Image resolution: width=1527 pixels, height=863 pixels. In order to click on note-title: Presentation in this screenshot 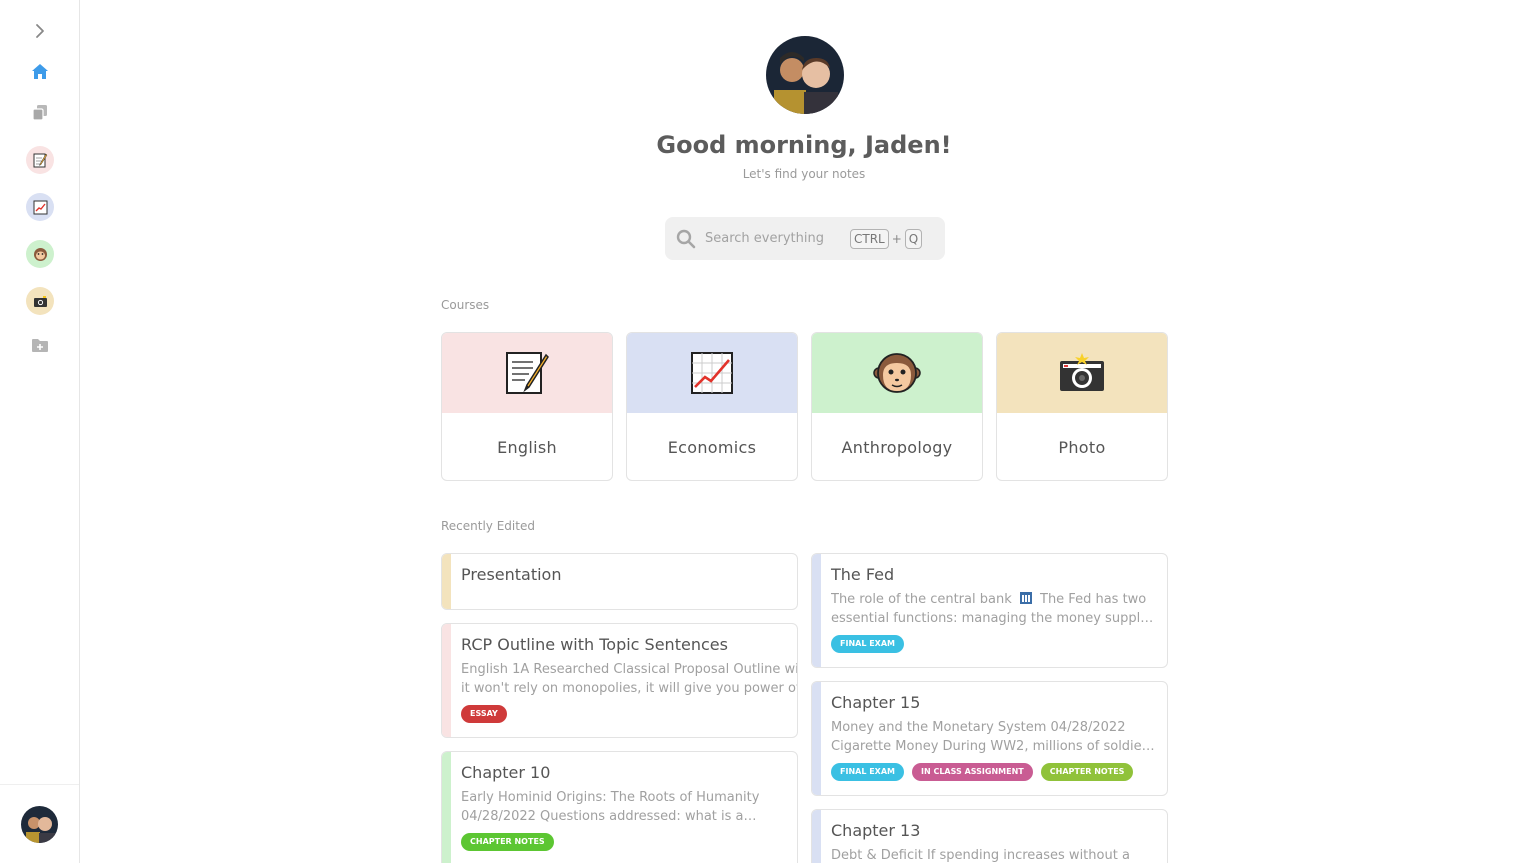, I will do `click(511, 574)`.